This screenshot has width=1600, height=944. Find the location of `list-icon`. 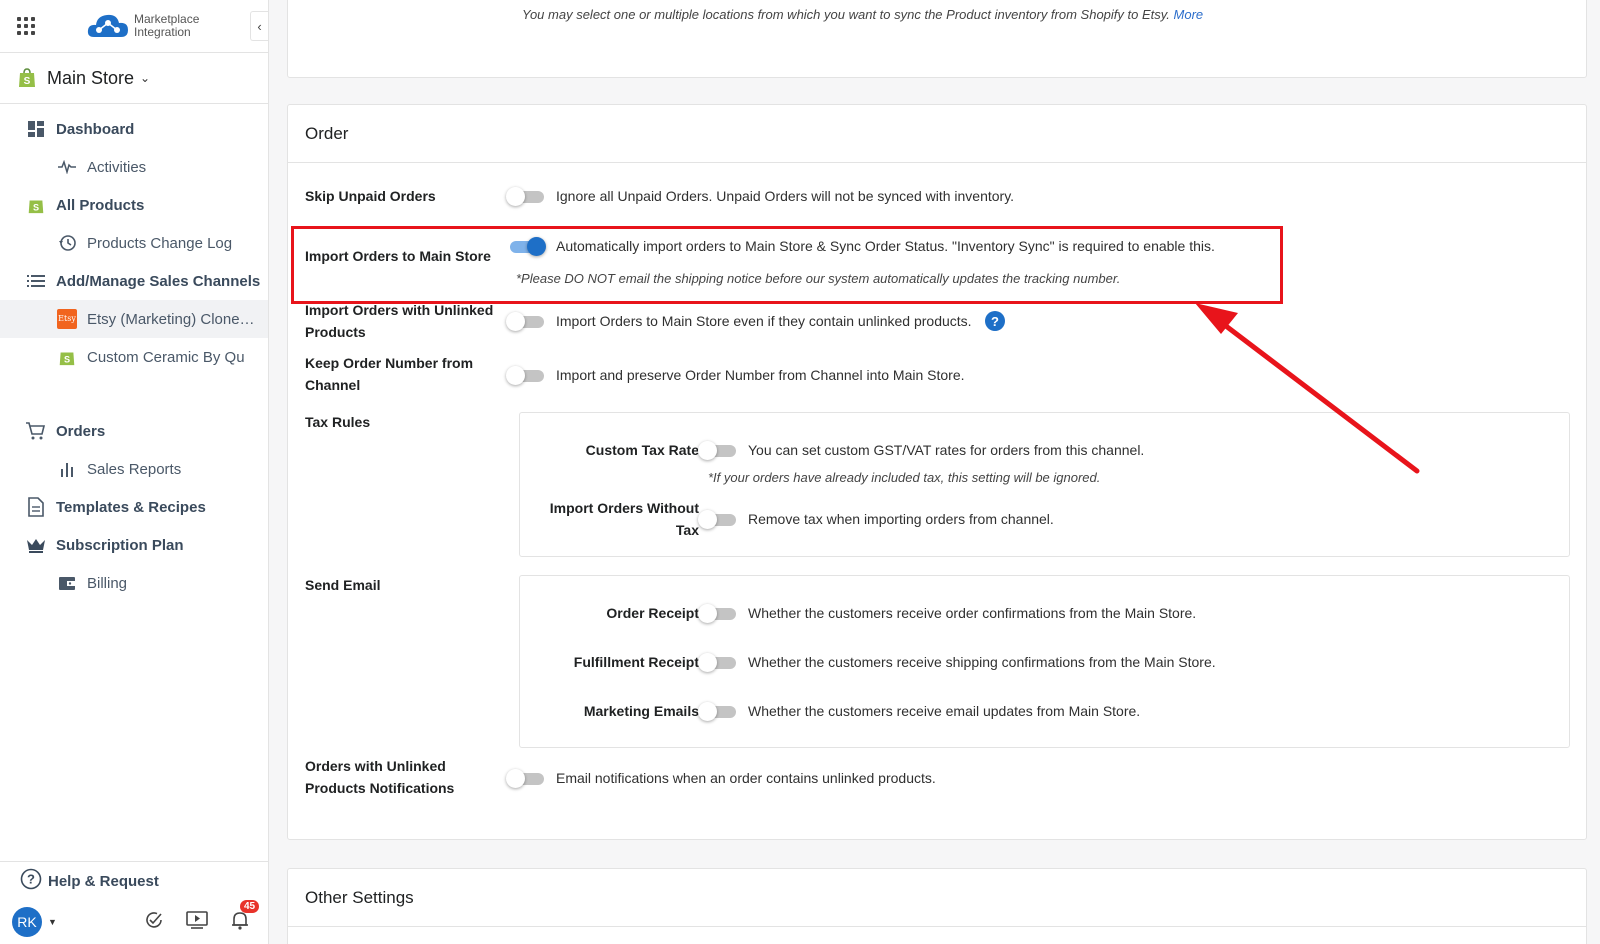

list-icon is located at coordinates (36, 281).